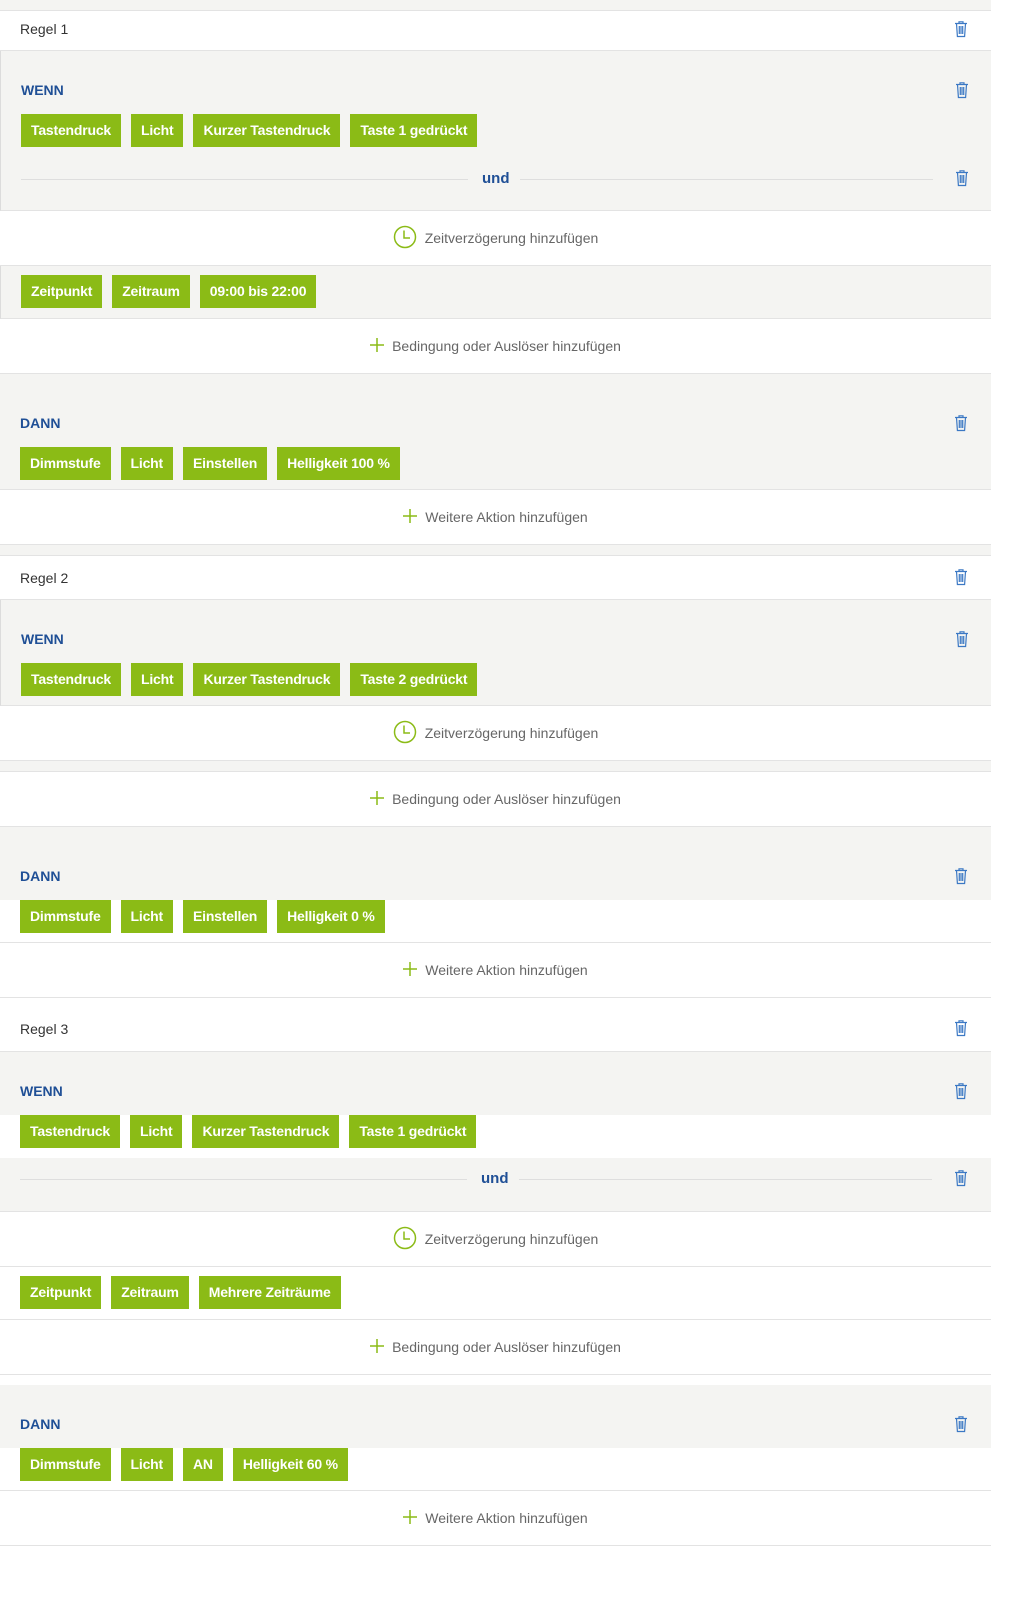 This screenshot has width=1025, height=1621. What do you see at coordinates (414, 679) in the screenshot?
I see `chip: Taste 2 gedrückt` at bounding box center [414, 679].